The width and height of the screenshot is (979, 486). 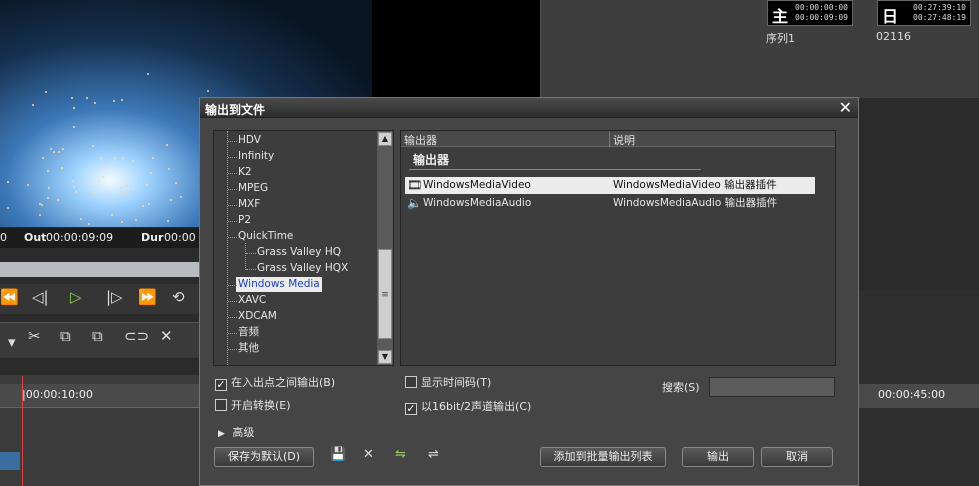 What do you see at coordinates (76, 297) in the screenshot?
I see `play-icon: ▷` at bounding box center [76, 297].